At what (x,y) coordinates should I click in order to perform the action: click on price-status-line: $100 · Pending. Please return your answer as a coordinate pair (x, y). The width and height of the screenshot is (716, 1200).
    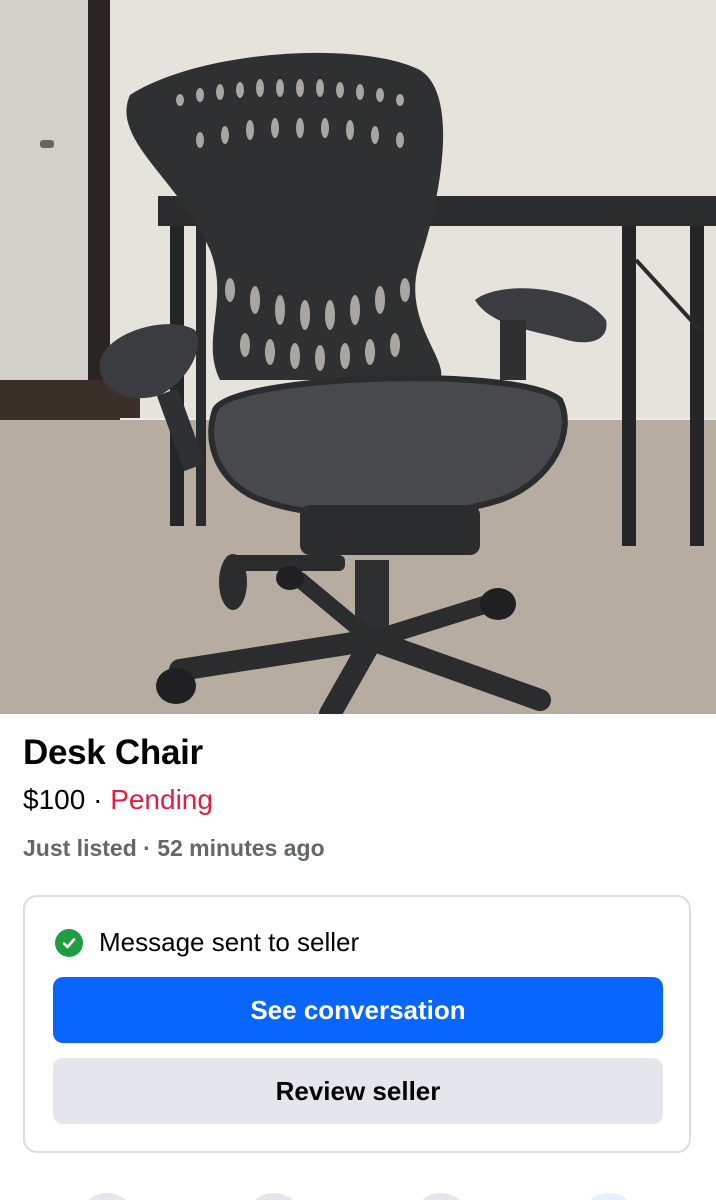
    Looking at the image, I should click on (118, 800).